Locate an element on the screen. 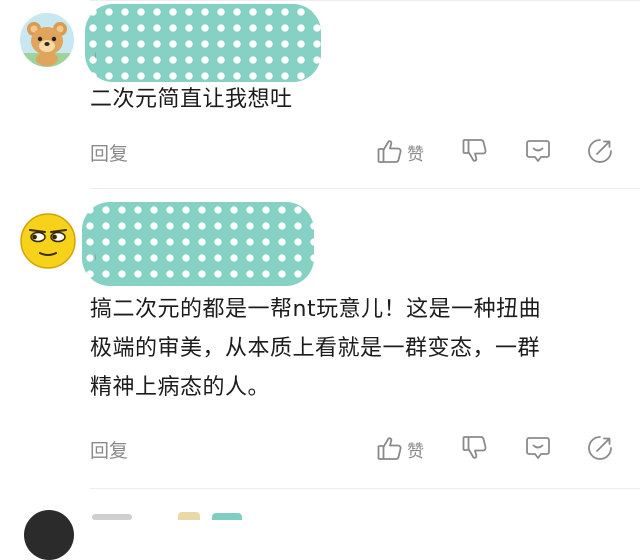 The height and width of the screenshot is (560, 640). comment-line: 极端的审美，从本质上看就是一群变态，一群 is located at coordinates (315, 348).